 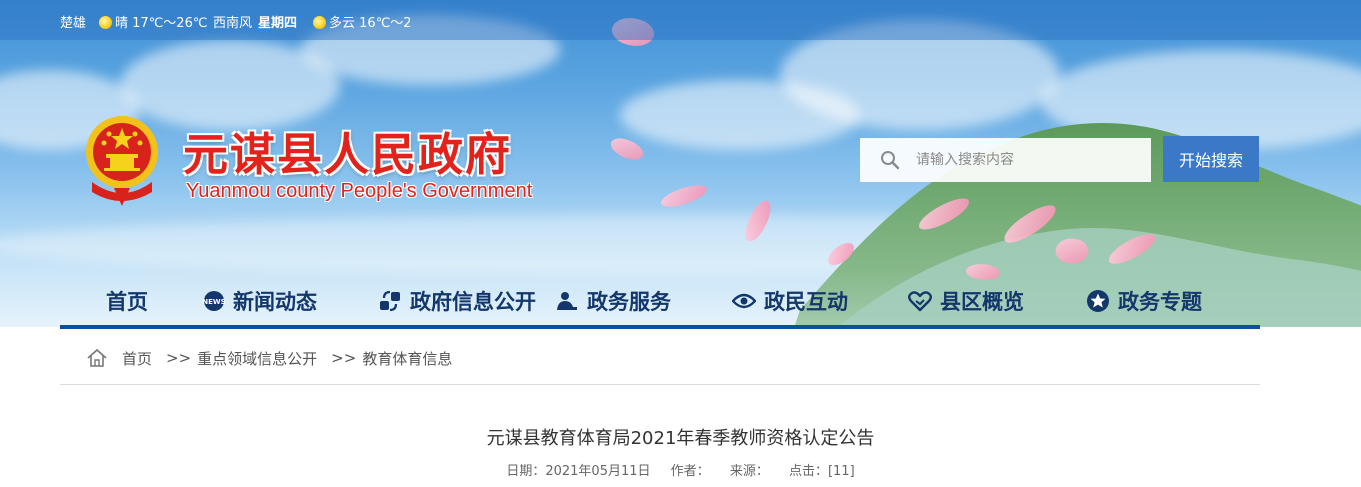 What do you see at coordinates (122, 161) in the screenshot?
I see `national-emblem-icon` at bounding box center [122, 161].